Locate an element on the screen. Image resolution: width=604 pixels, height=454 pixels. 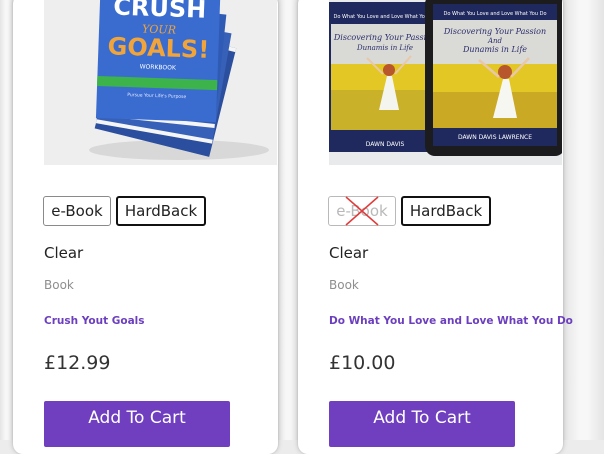
tablet-title-line-1: Discovering Your Passion is located at coordinates (494, 31).